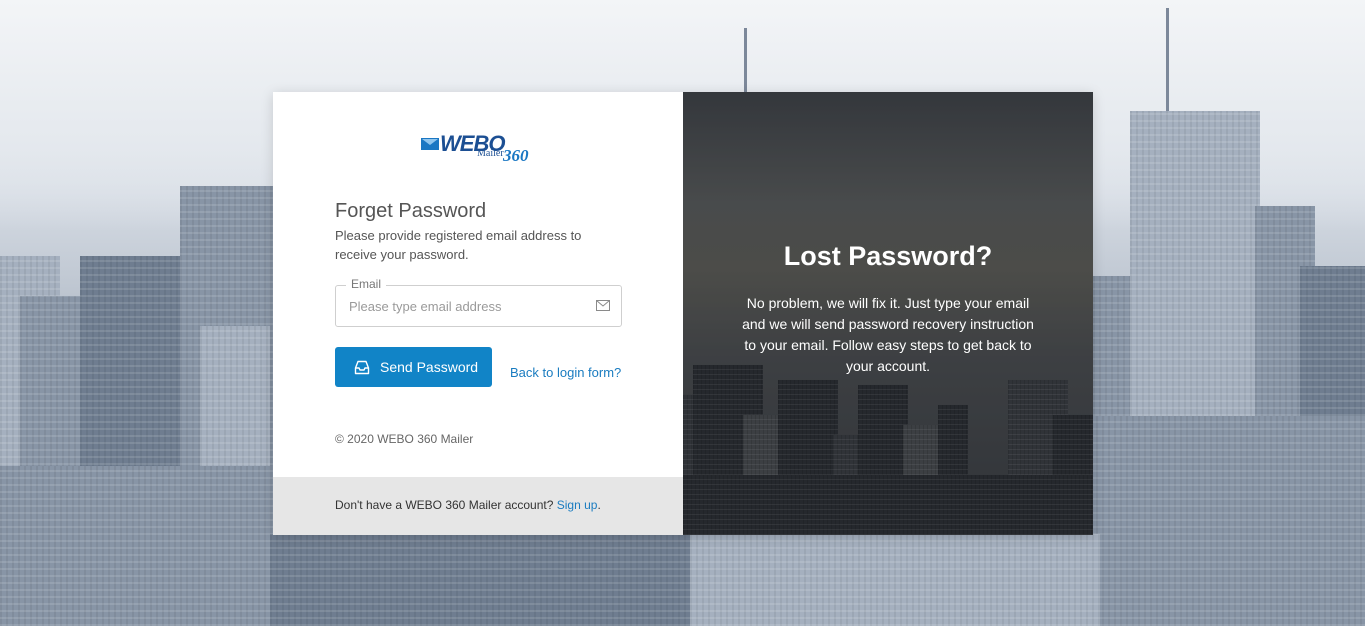 The width and height of the screenshot is (1365, 626). I want to click on signup-prompt: Don't have a WEBO 360 Mailer account?, so click(444, 505).